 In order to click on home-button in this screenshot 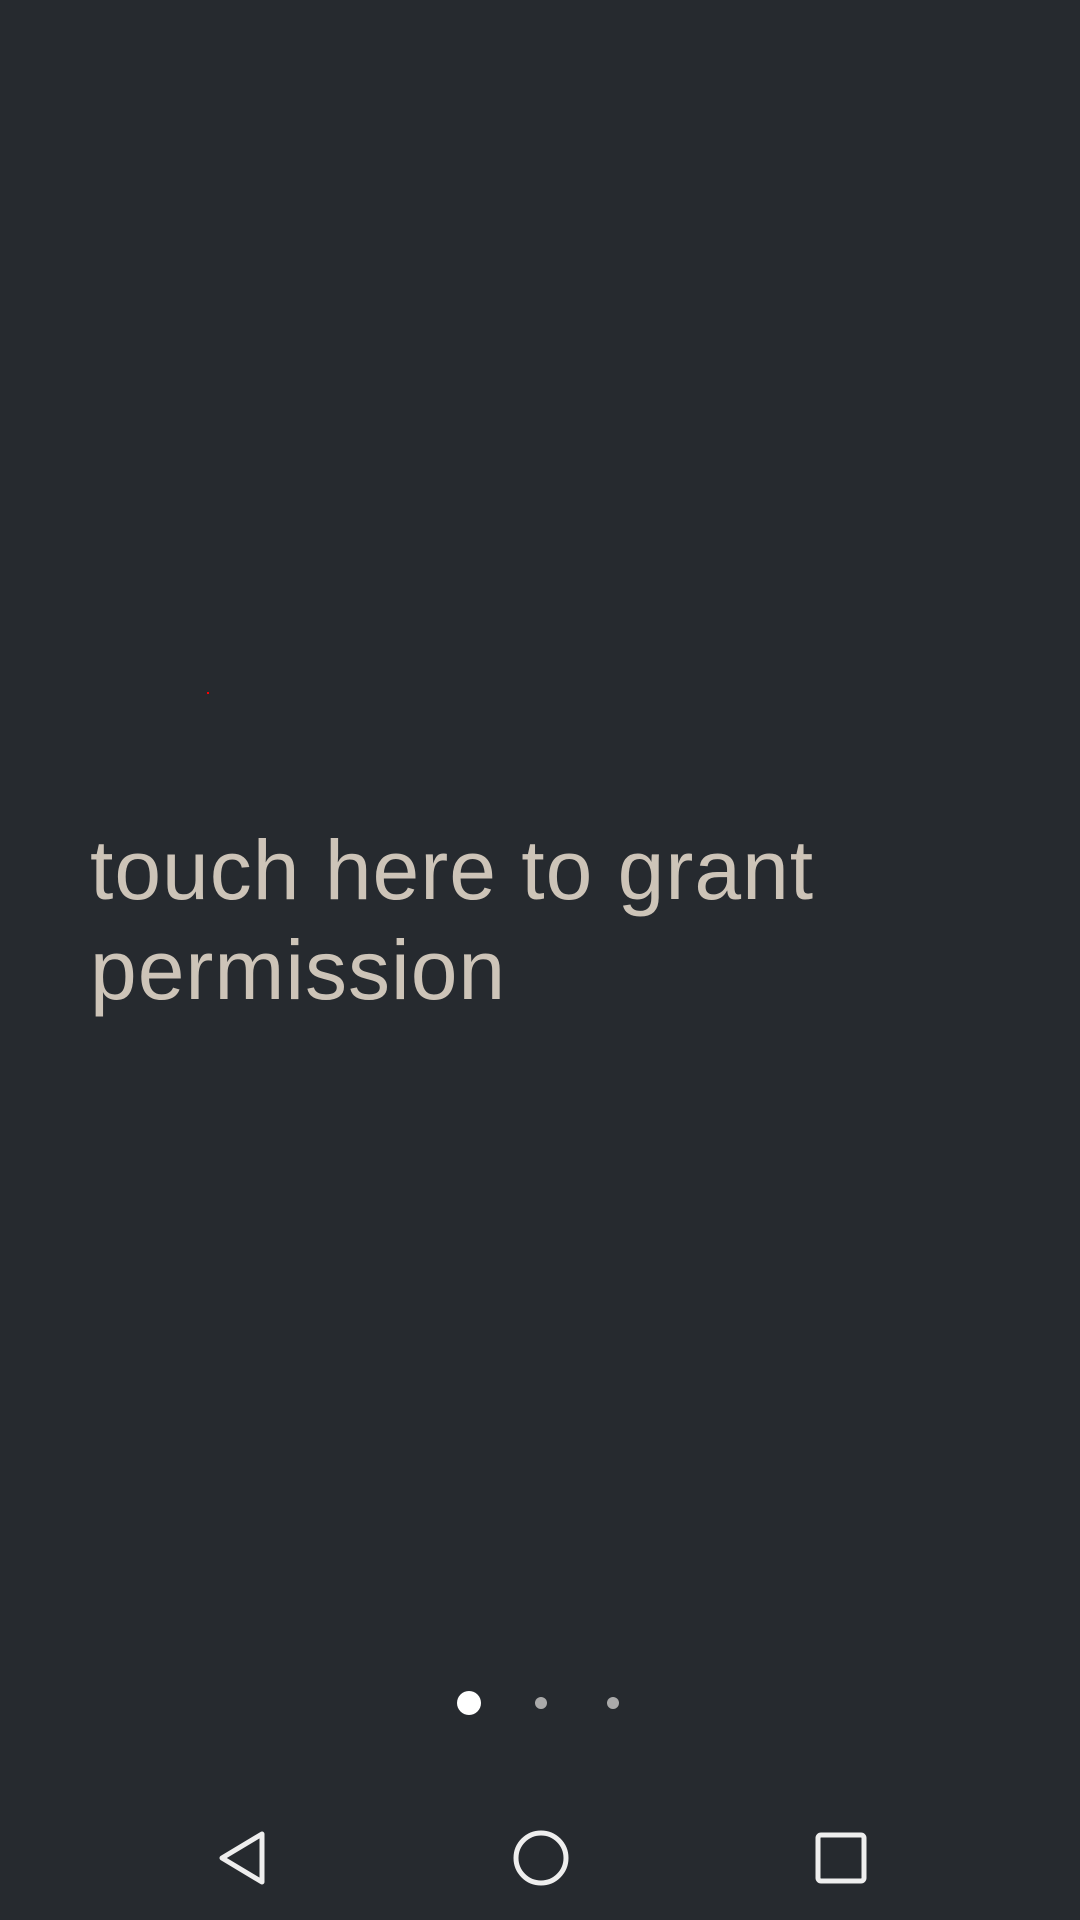, I will do `click(541, 1858)`.